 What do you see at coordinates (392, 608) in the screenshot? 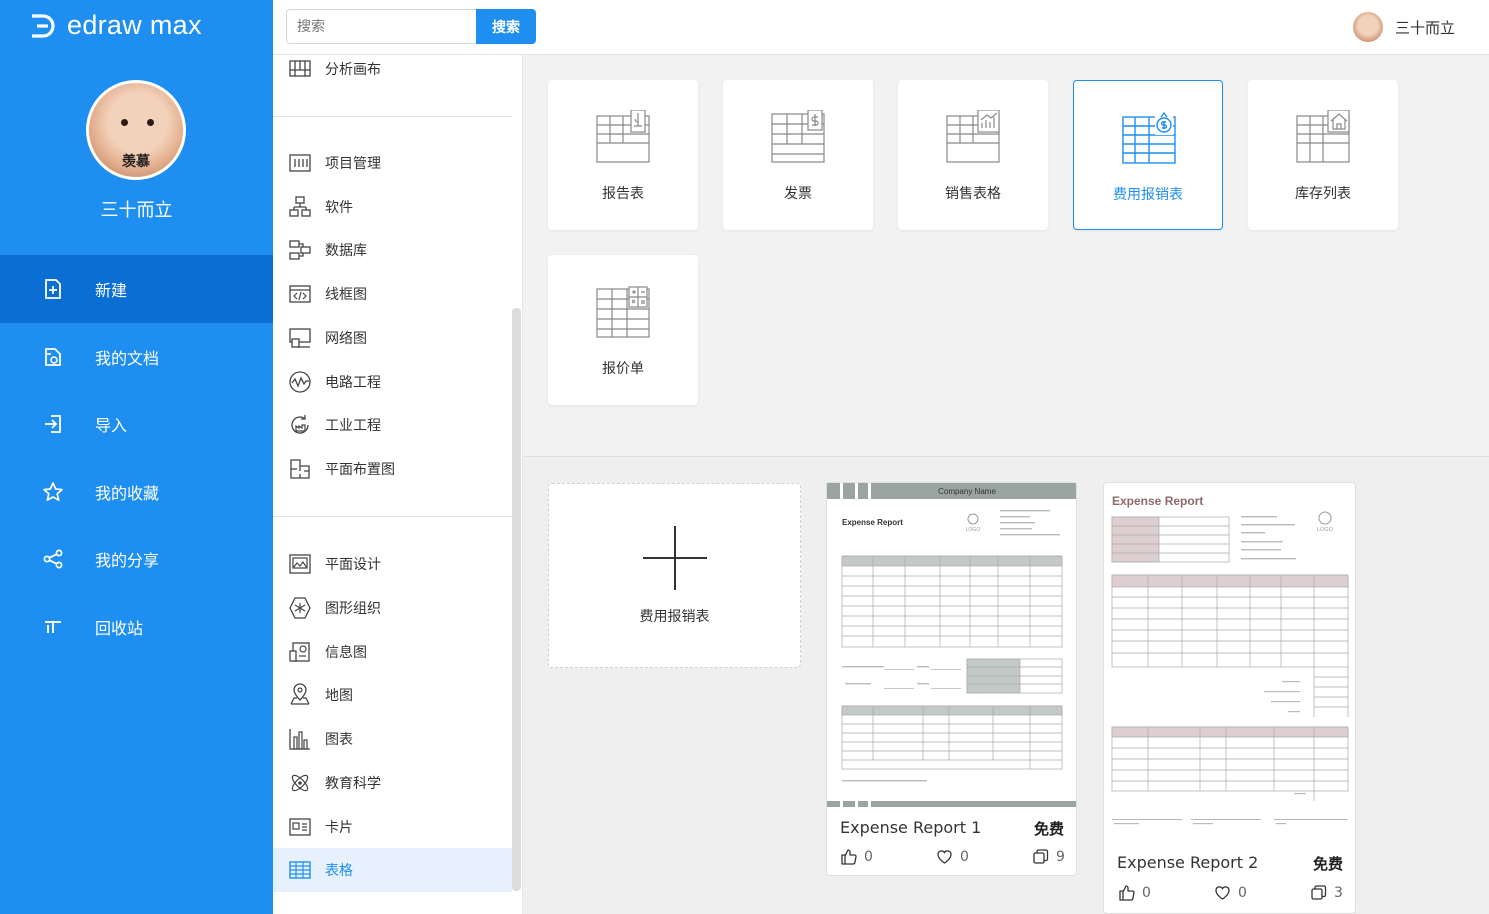
I see `category-graphic-organizer: 图形组织` at bounding box center [392, 608].